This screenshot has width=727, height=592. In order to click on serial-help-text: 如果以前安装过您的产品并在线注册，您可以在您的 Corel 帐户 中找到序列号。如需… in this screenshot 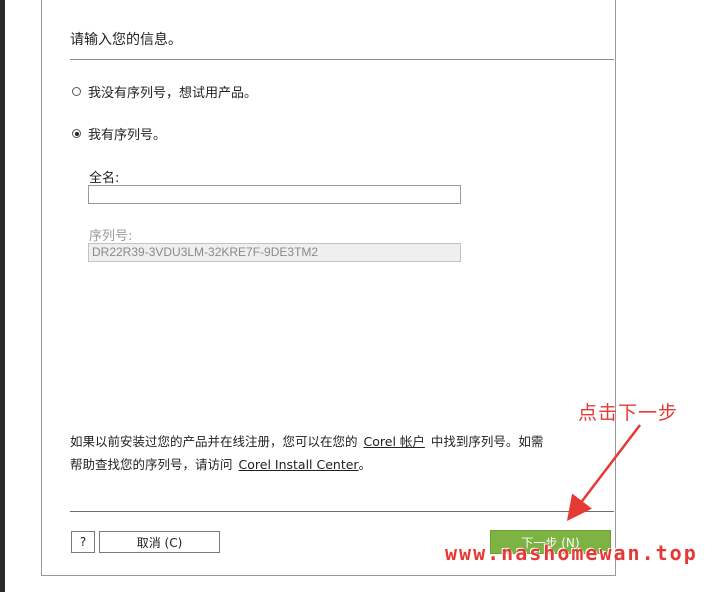, I will do `click(344, 453)`.